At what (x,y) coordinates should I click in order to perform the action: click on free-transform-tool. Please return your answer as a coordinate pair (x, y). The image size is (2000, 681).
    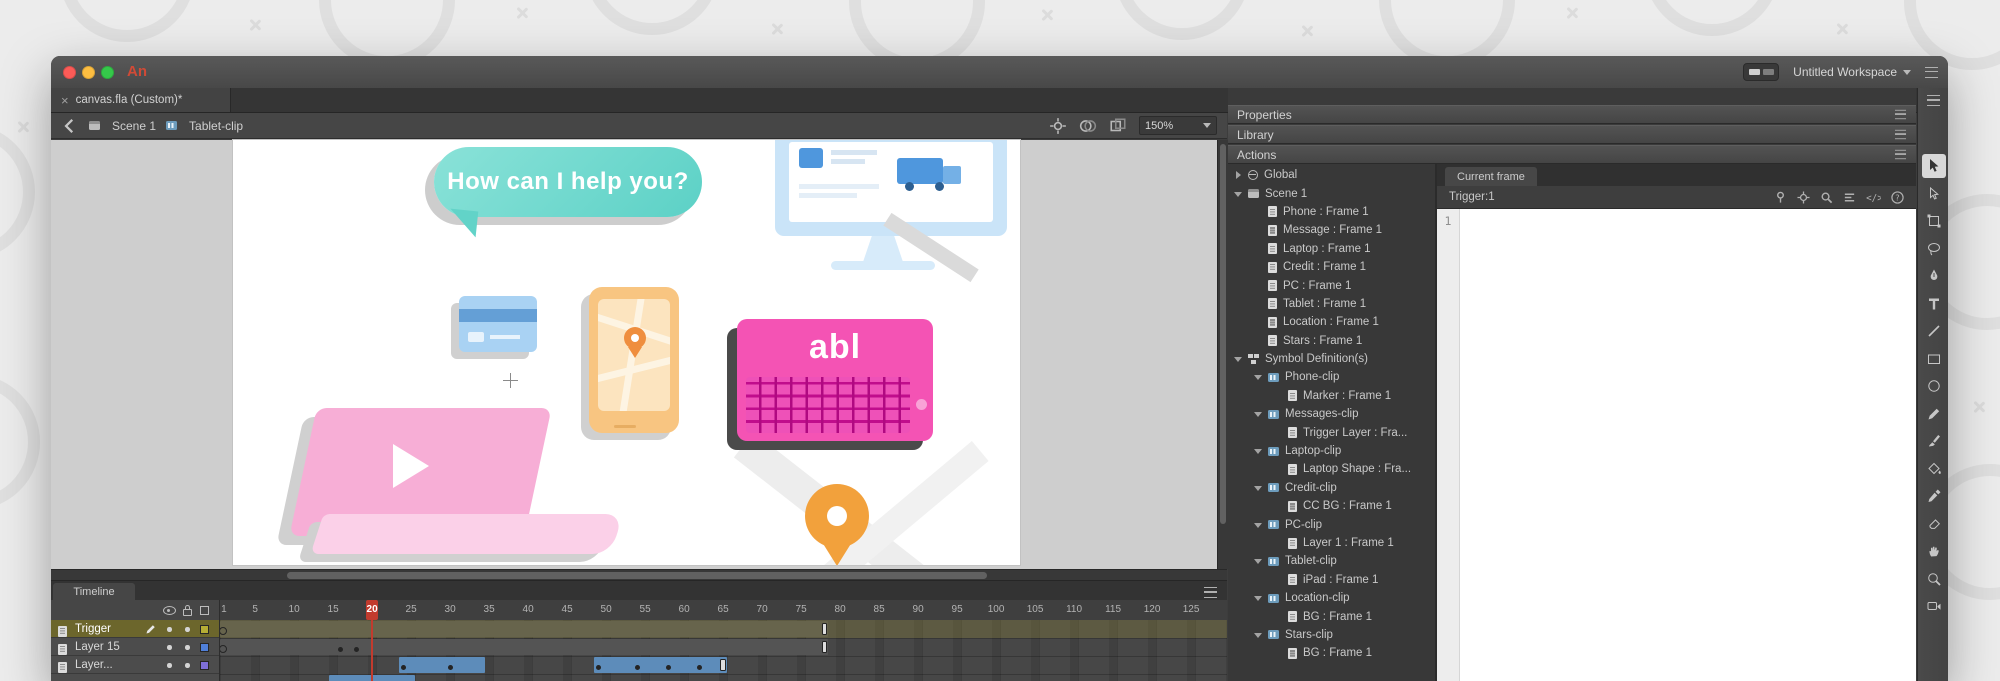
    Looking at the image, I should click on (1934, 221).